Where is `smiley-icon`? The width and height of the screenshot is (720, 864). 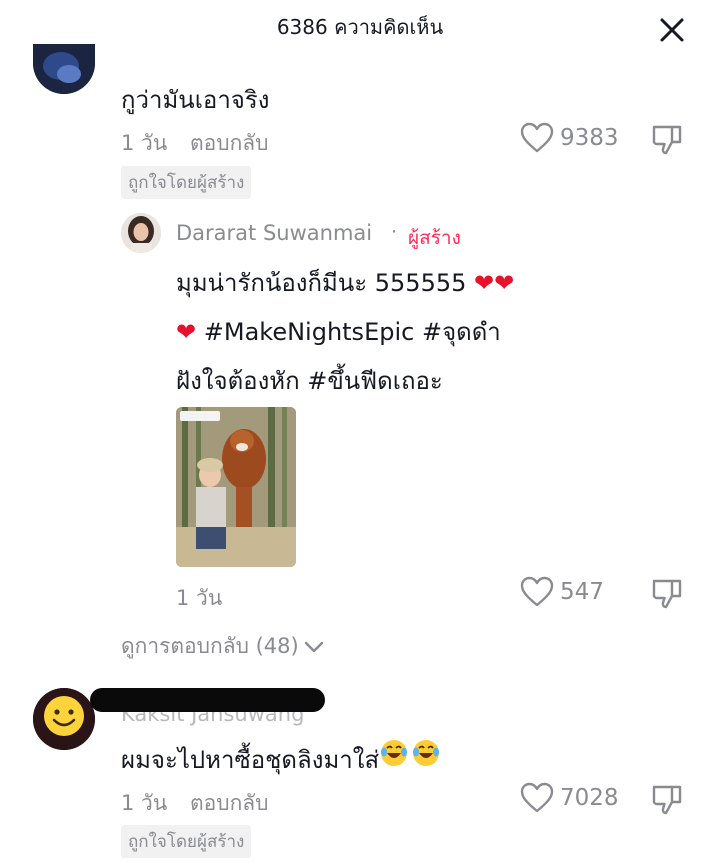
smiley-icon is located at coordinates (64, 719).